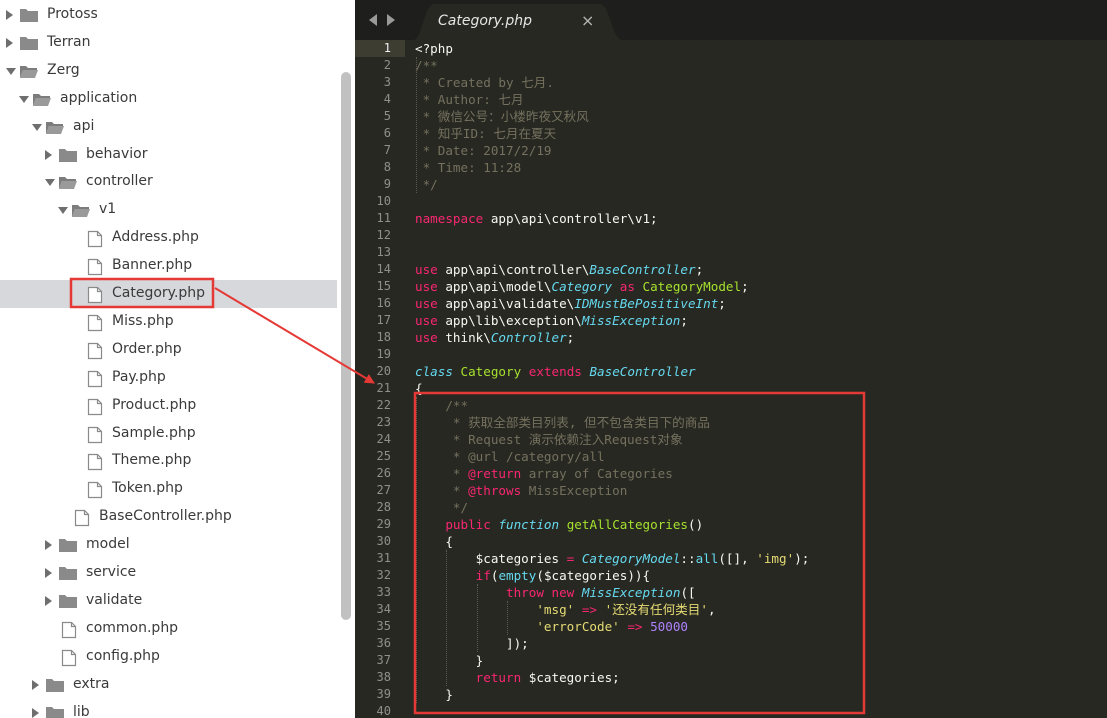  What do you see at coordinates (111, 572) in the screenshot?
I see `tree-item-label: service` at bounding box center [111, 572].